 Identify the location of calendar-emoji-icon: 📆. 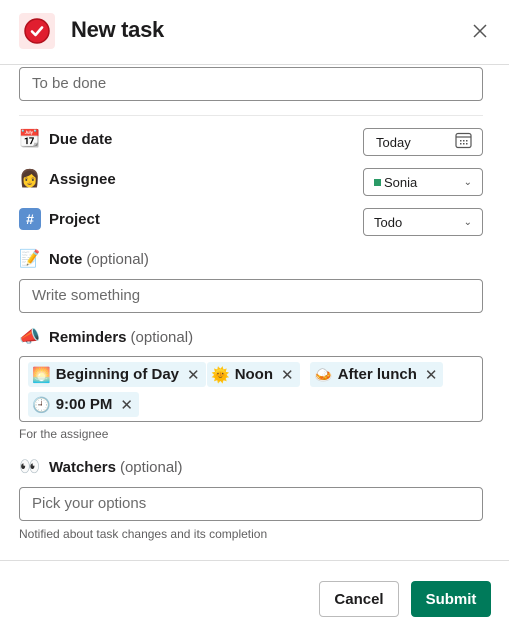
(30, 138).